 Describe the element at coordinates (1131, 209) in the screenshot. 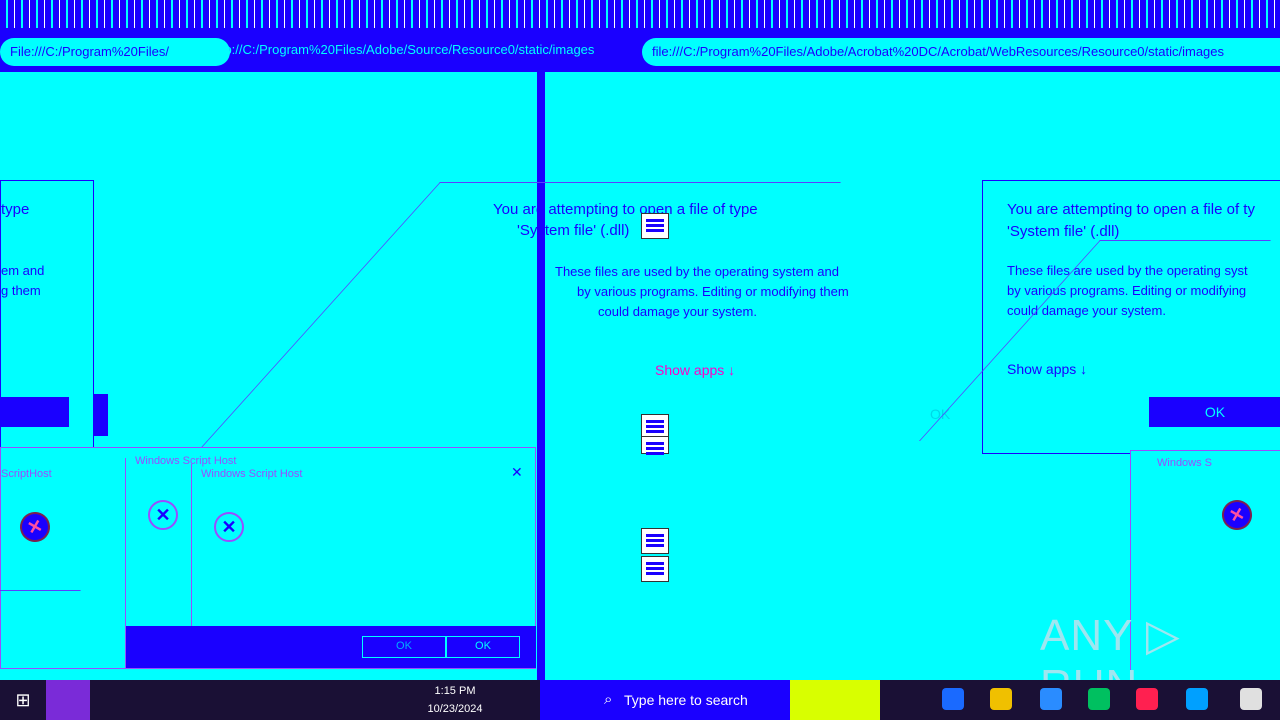

I see `right-dialog-heading-line1: You are attempting to open a file of ty` at that location.